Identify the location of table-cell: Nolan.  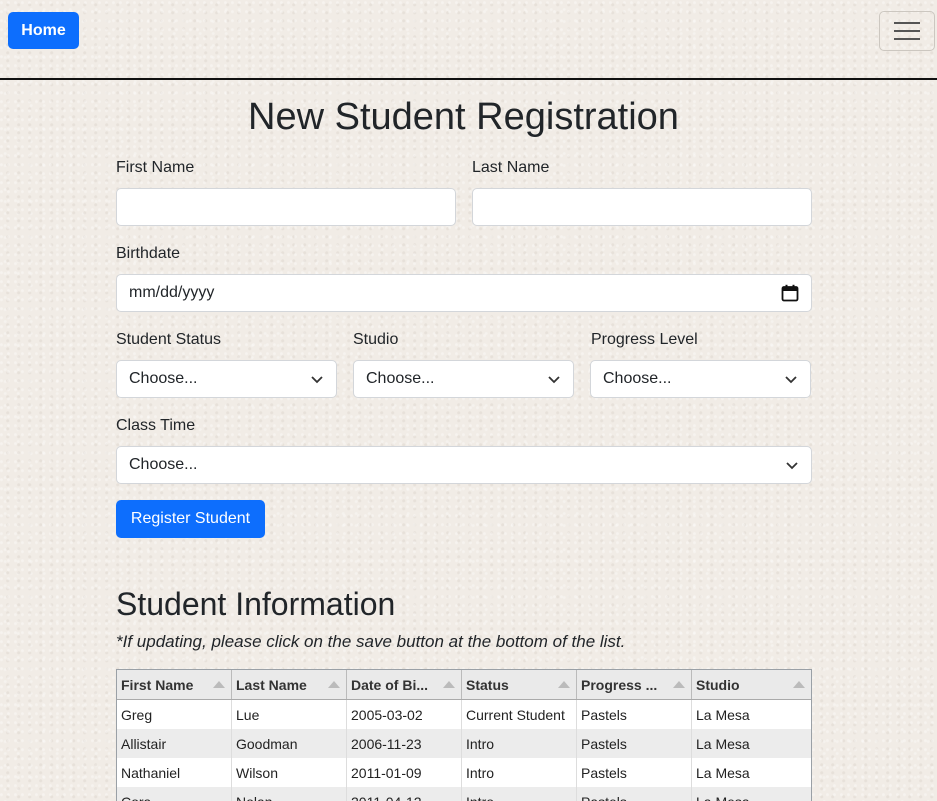
(289, 794).